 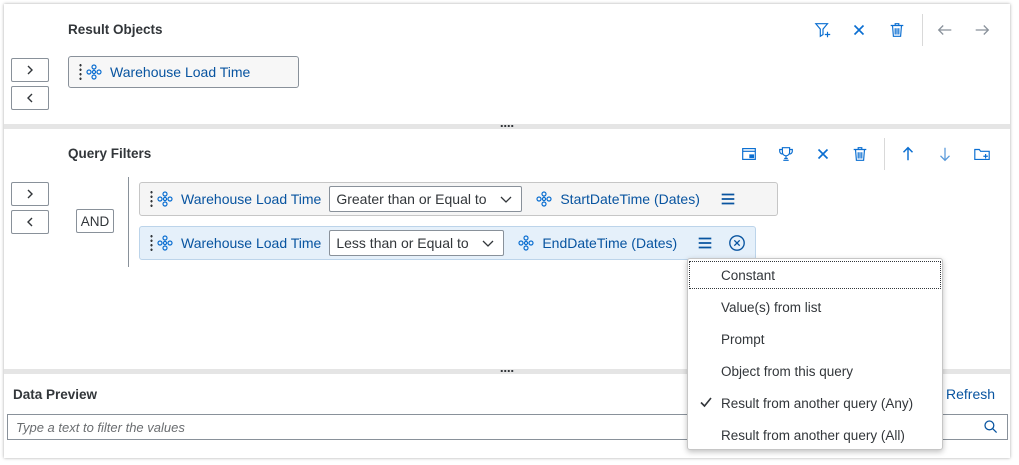 What do you see at coordinates (982, 30) in the screenshot?
I see `arrow-right-icon` at bounding box center [982, 30].